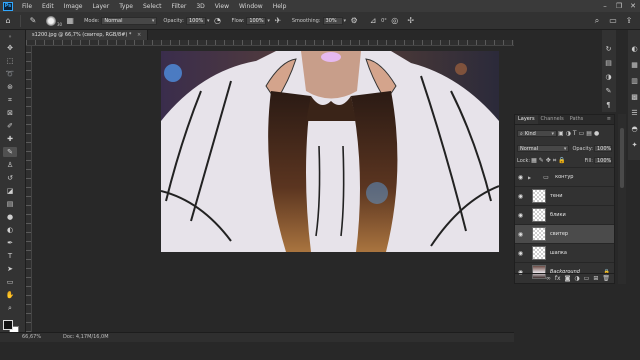  What do you see at coordinates (526, 119) in the screenshot?
I see `tab-layers: Layers` at bounding box center [526, 119].